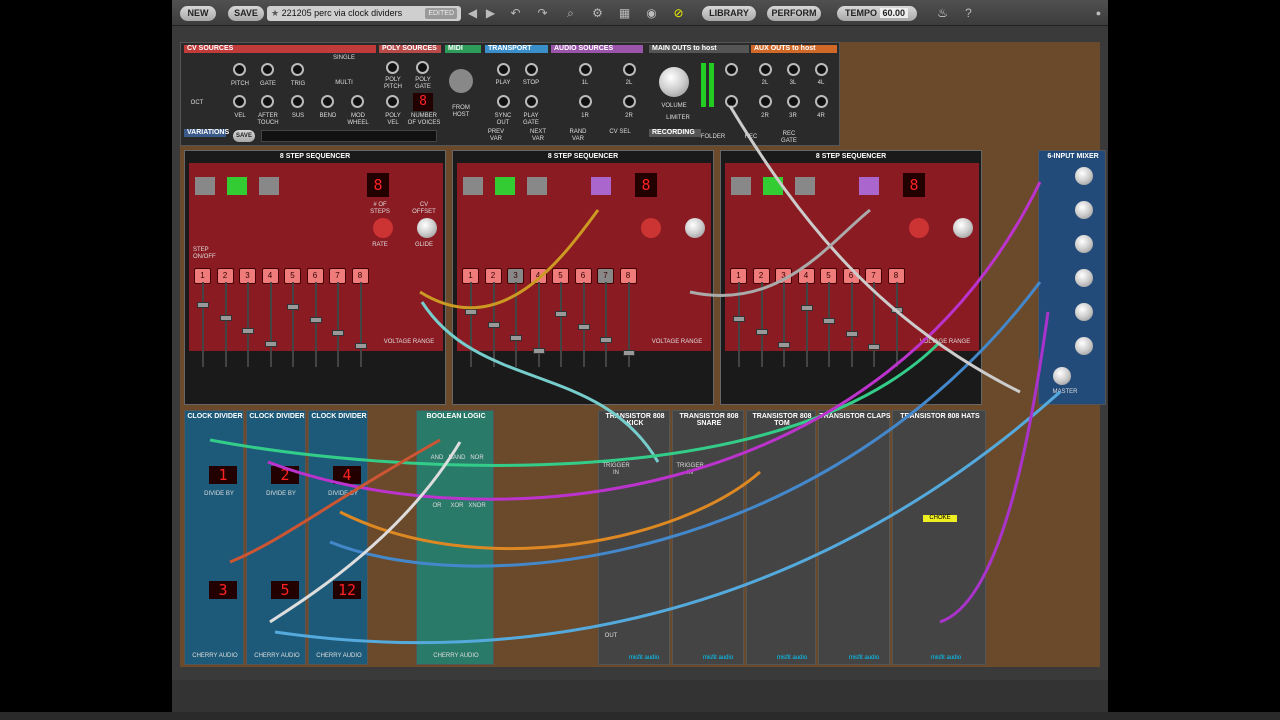 This screenshot has width=1280, height=720. Describe the element at coordinates (503, 101) in the screenshot. I see `transport-sync-jack` at that location.